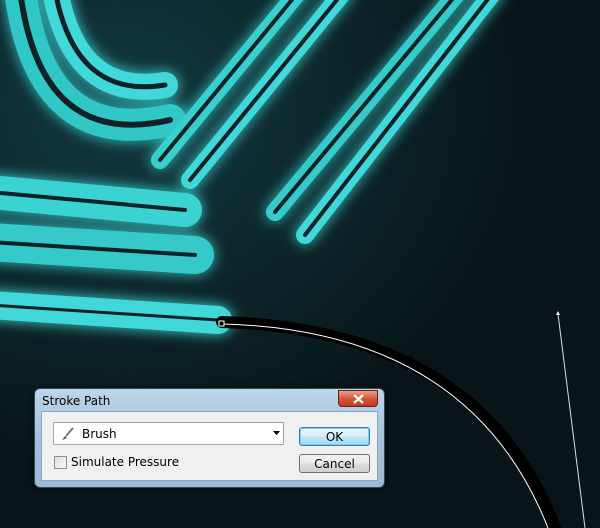  Describe the element at coordinates (334, 463) in the screenshot. I see `cancel-button: Cancel` at that location.